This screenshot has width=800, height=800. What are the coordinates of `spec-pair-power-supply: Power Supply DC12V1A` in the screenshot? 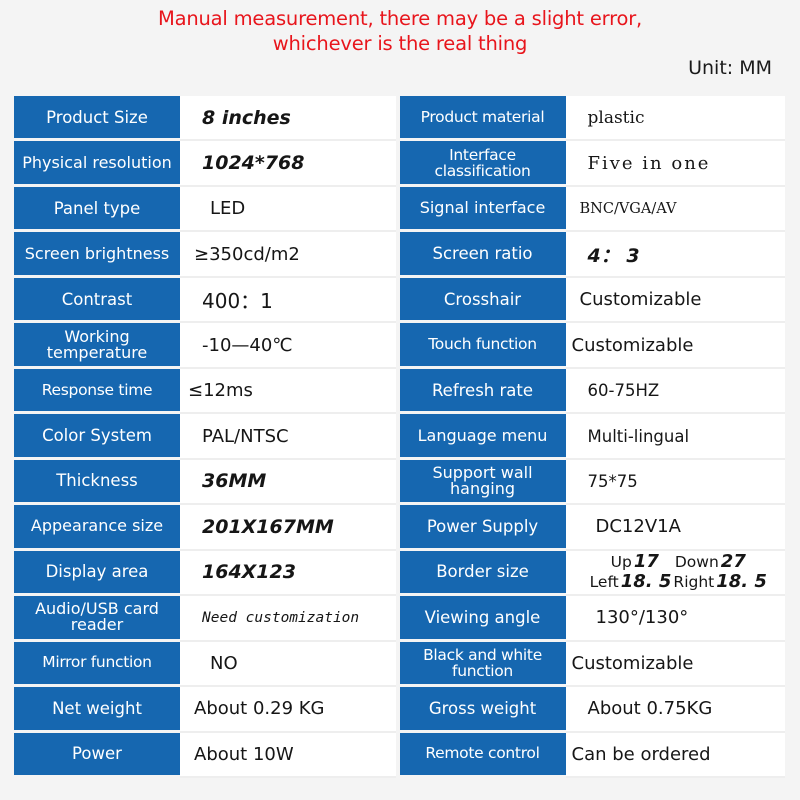 It's located at (592, 528).